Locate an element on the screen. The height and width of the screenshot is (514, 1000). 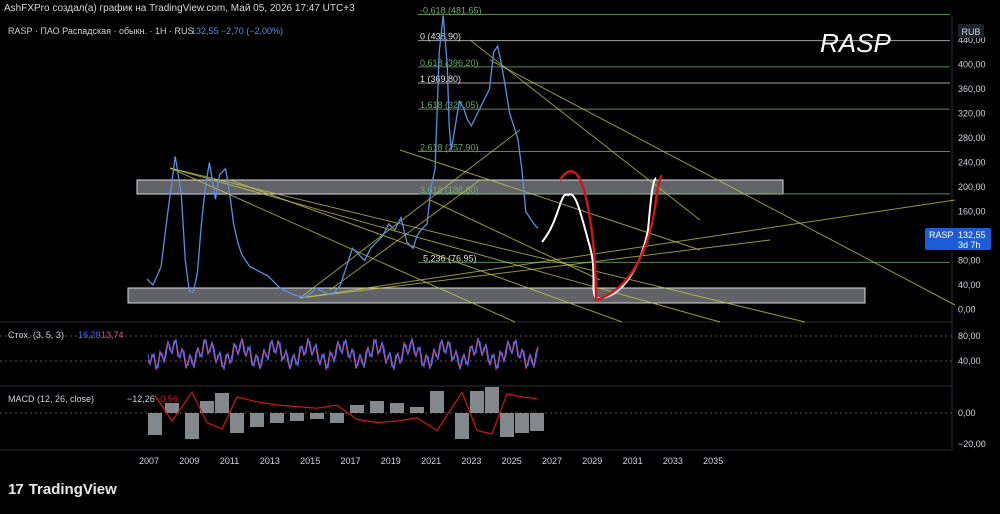
fib-level-label: 0,618 (396,20) is located at coordinates (449, 63).